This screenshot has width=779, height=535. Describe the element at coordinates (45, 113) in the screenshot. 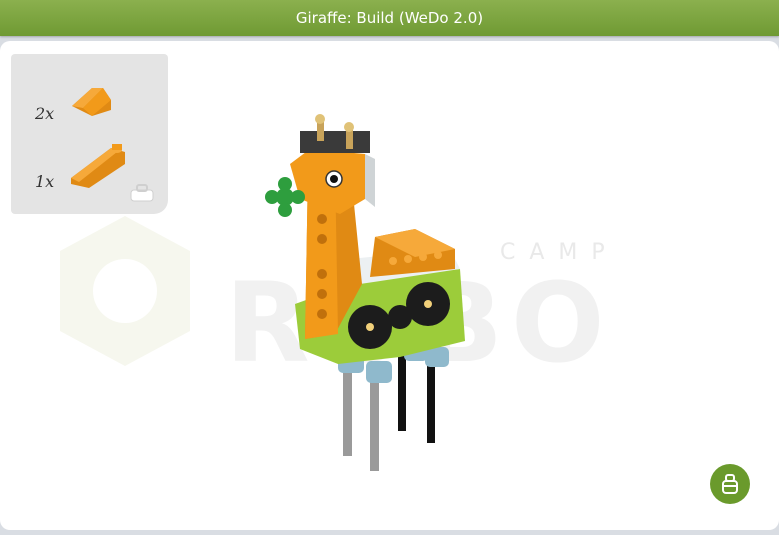

I see `part-quantity: 2x` at that location.